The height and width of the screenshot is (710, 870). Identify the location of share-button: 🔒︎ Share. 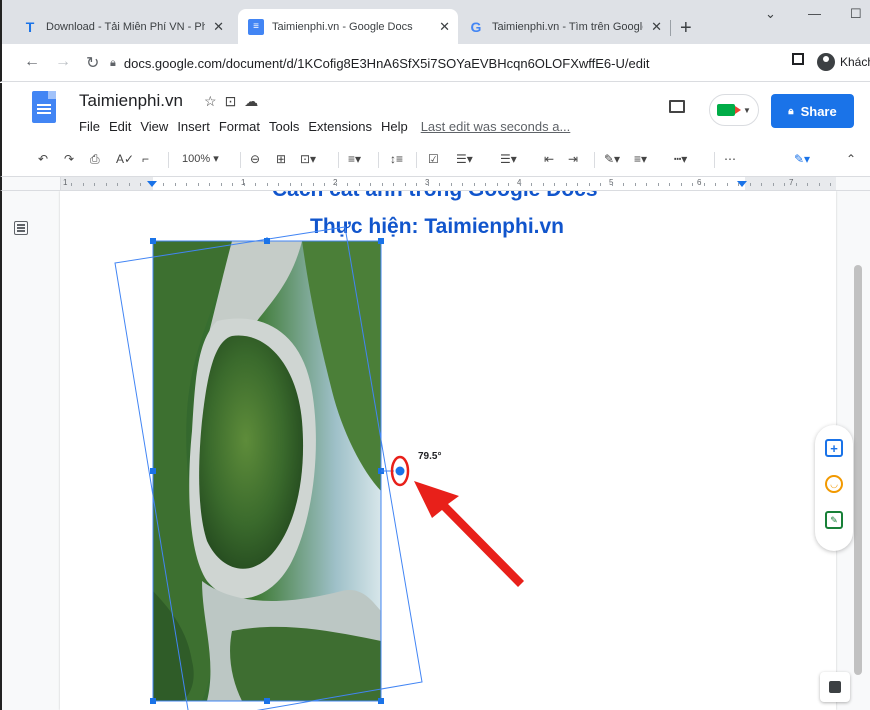
(812, 111).